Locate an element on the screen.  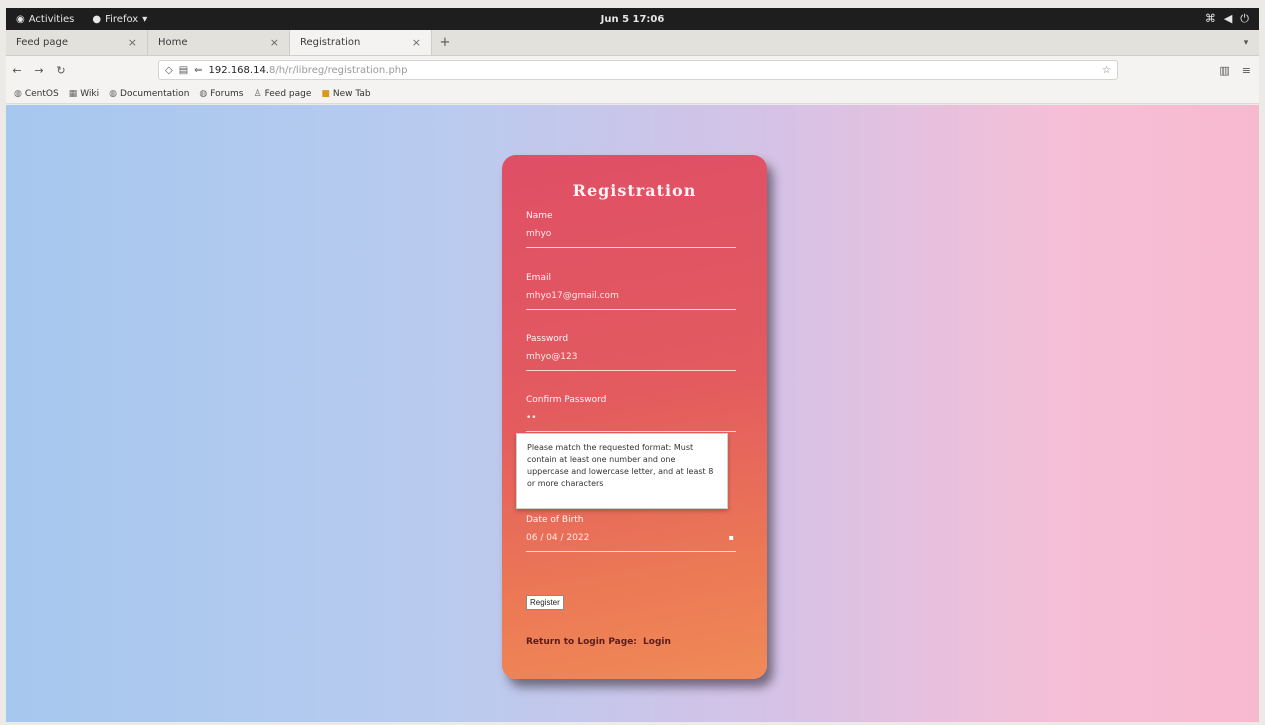
password-field: Password mhyo@123 is located at coordinates (631, 352).